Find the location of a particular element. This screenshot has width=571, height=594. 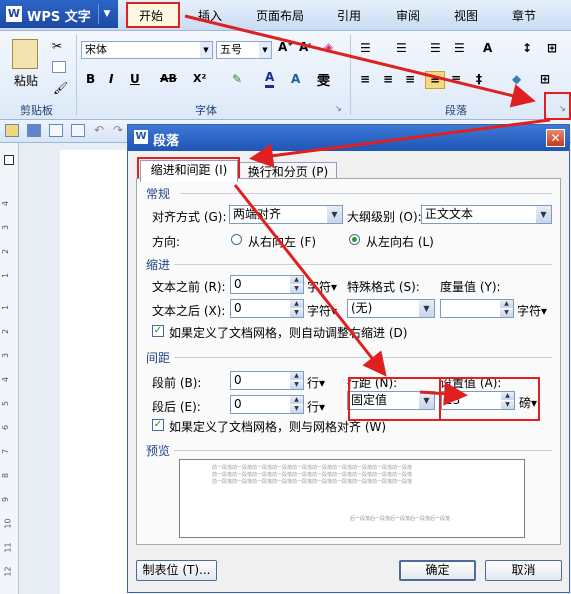

grow-font-icon: A+ is located at coordinates (285, 47).